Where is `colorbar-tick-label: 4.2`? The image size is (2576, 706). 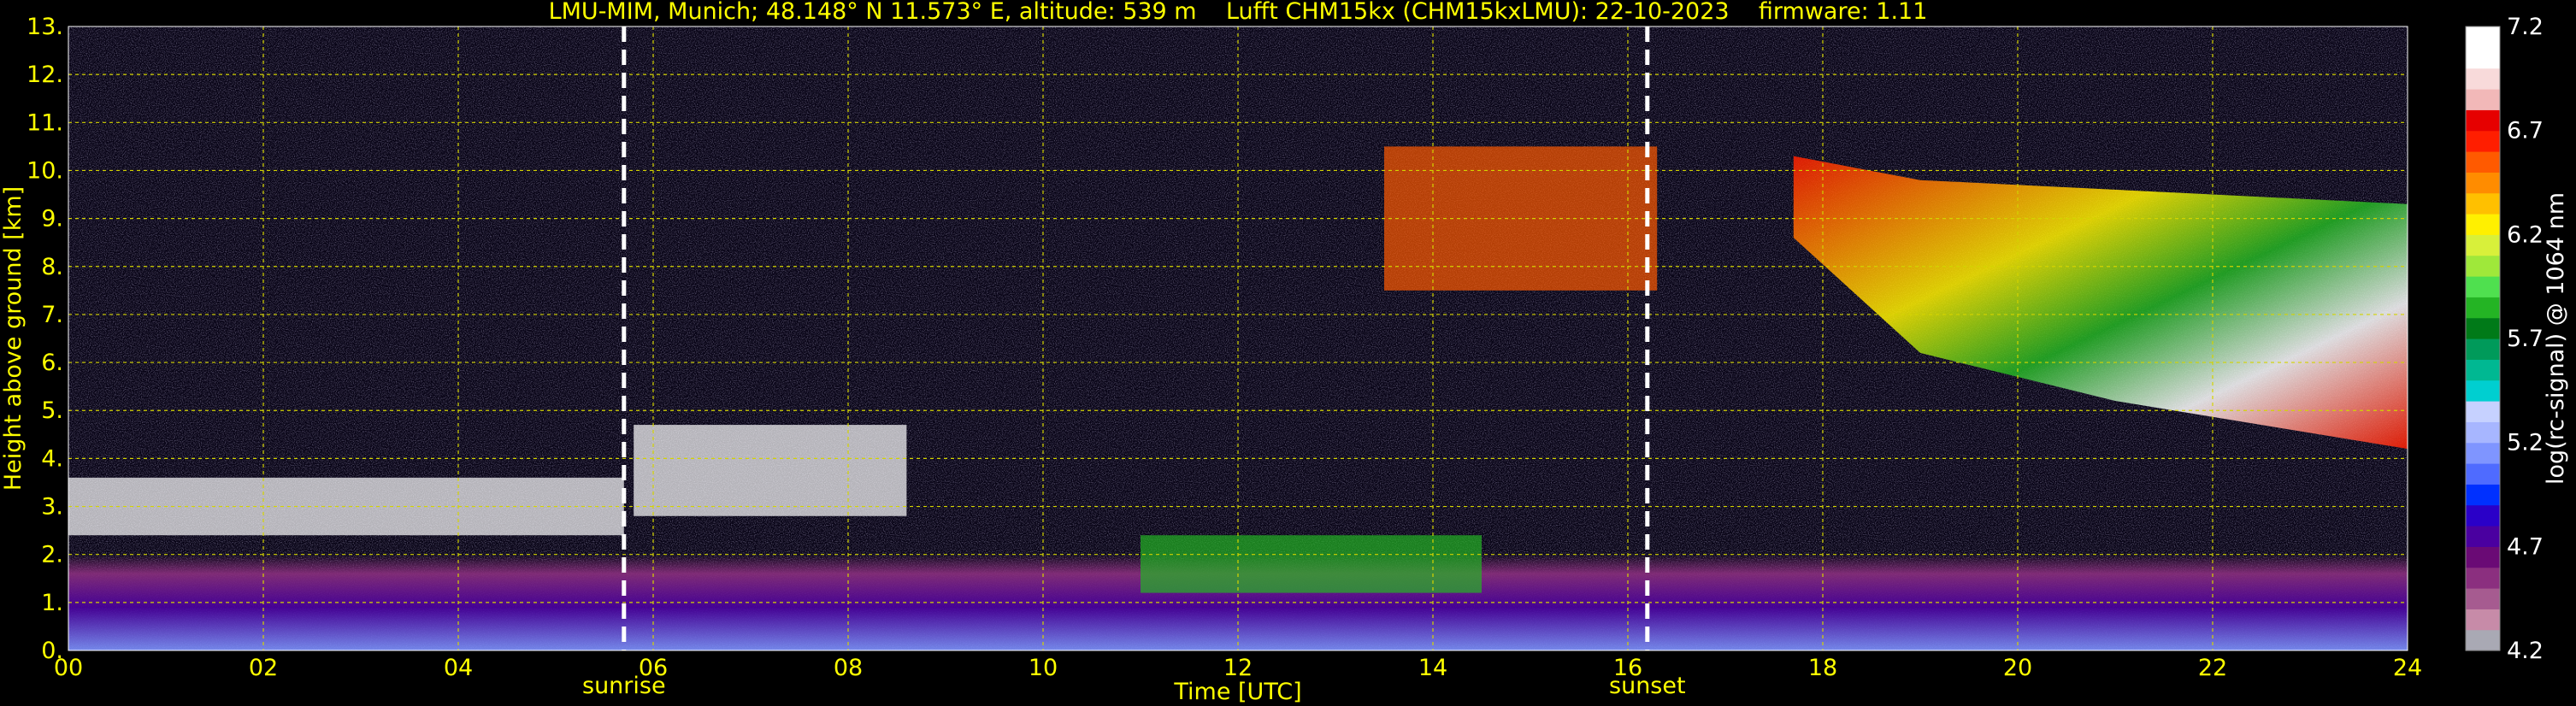
colorbar-tick-label: 4.2 is located at coordinates (2525, 651).